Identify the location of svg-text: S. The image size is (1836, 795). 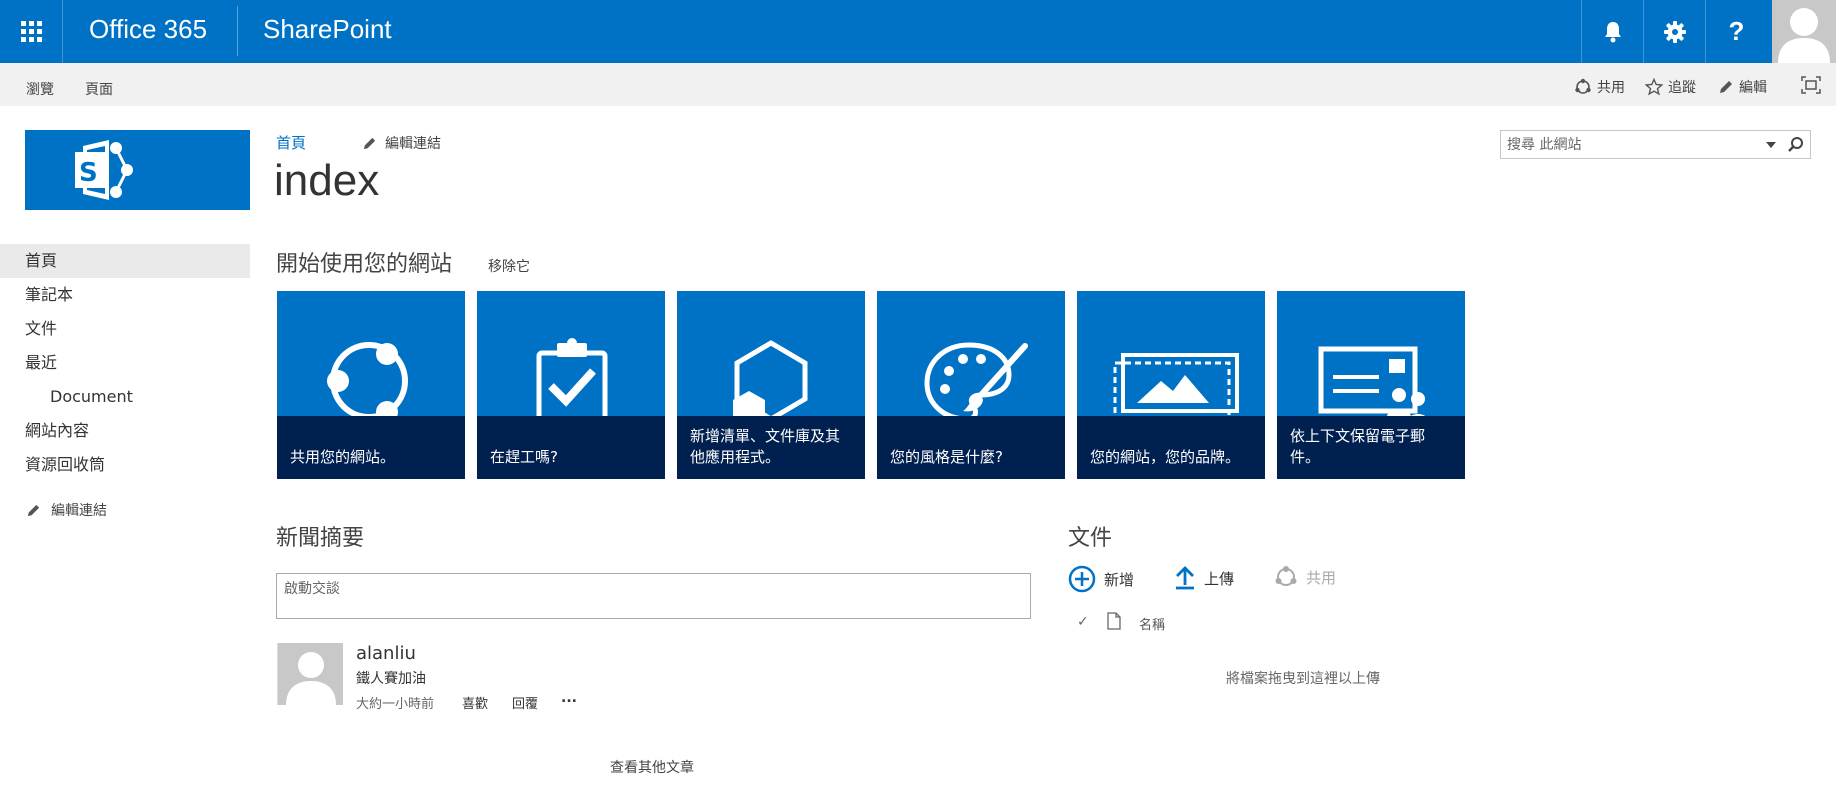
(88, 173).